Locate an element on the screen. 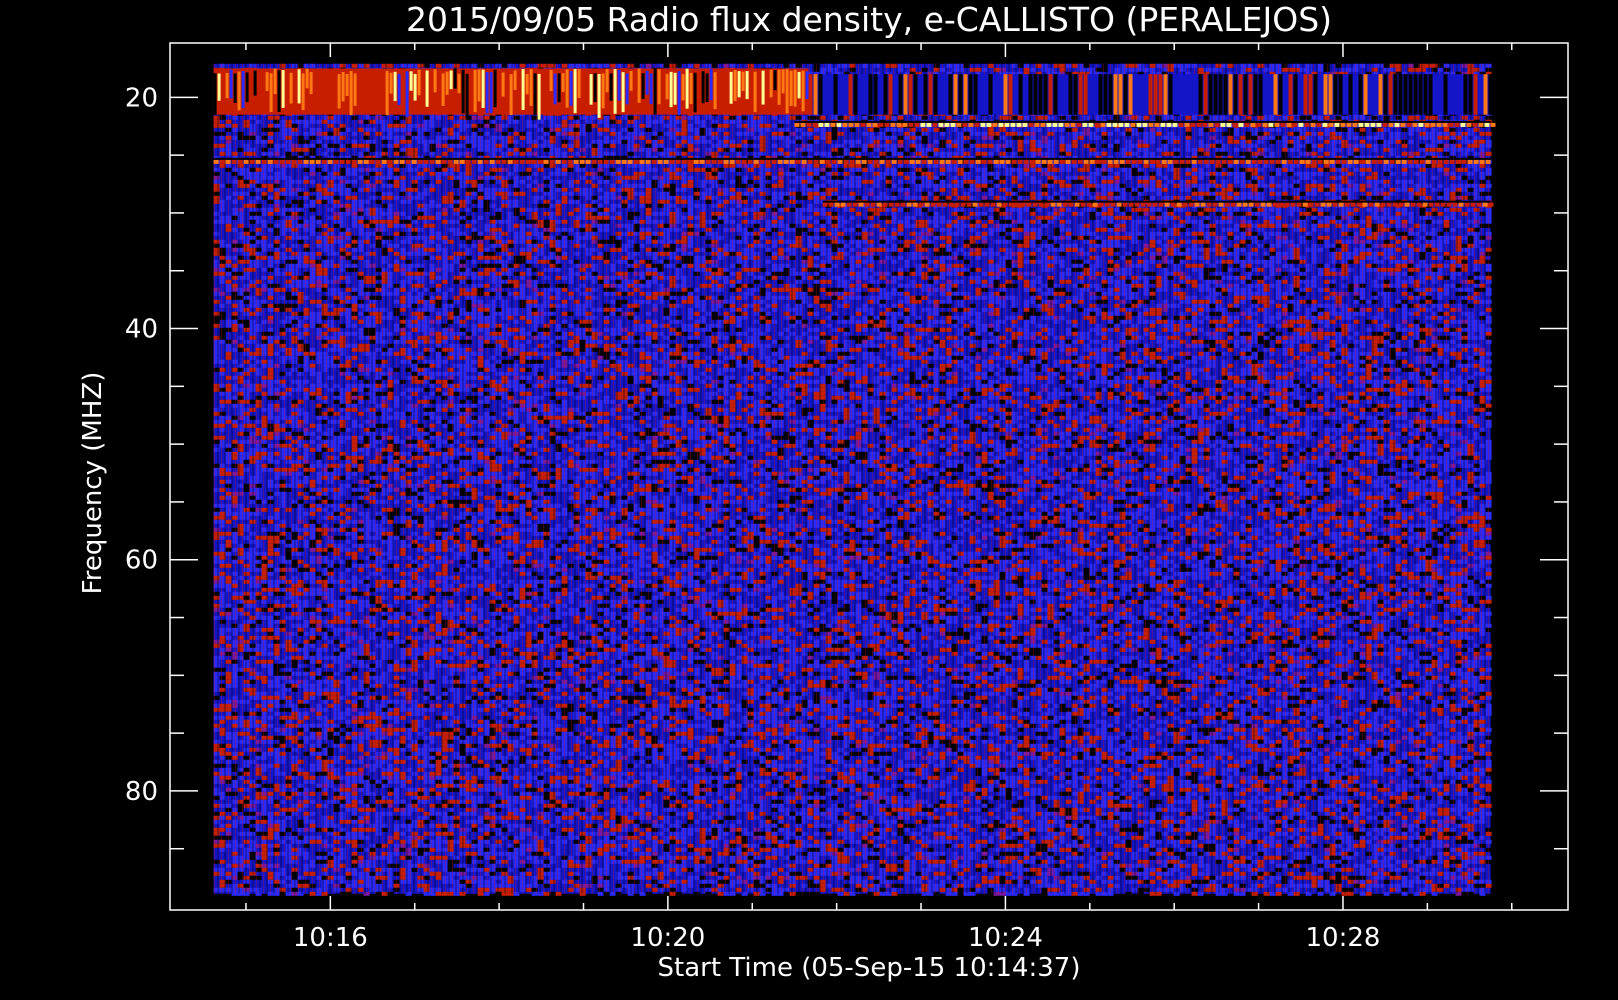 This screenshot has height=1000, width=1618. y-tick-label: 80 is located at coordinates (141, 792).